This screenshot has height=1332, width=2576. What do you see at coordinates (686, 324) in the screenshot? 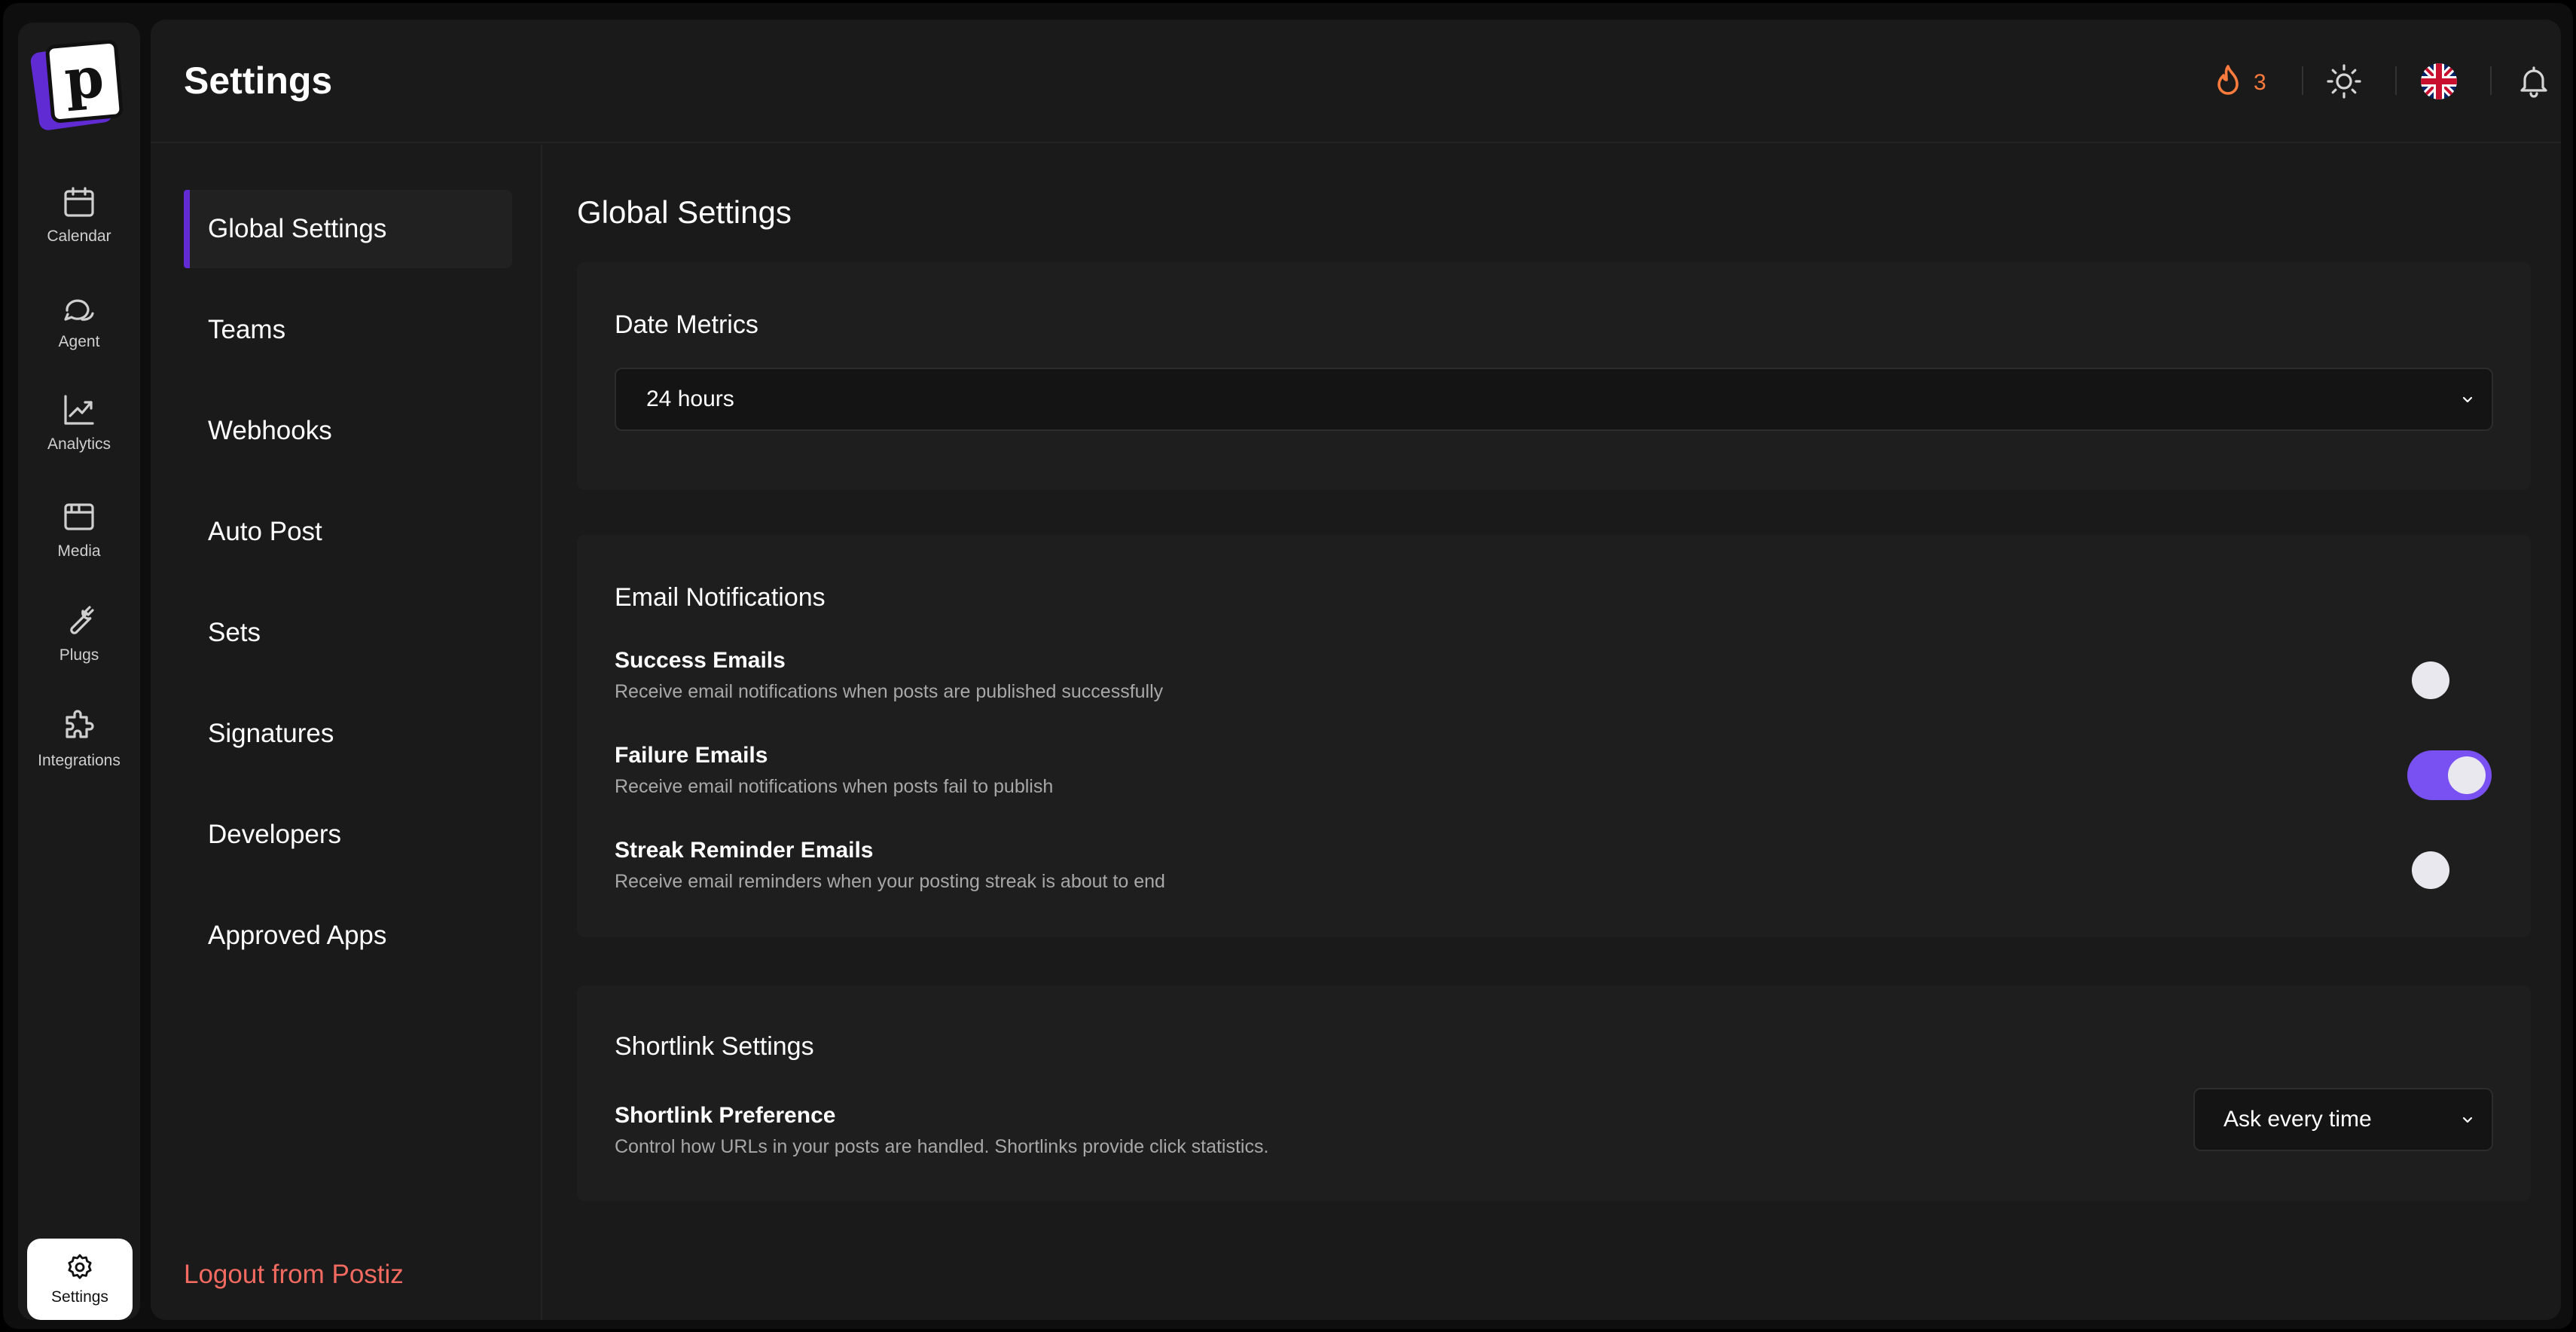
I see `card-title: Date Metrics` at bounding box center [686, 324].